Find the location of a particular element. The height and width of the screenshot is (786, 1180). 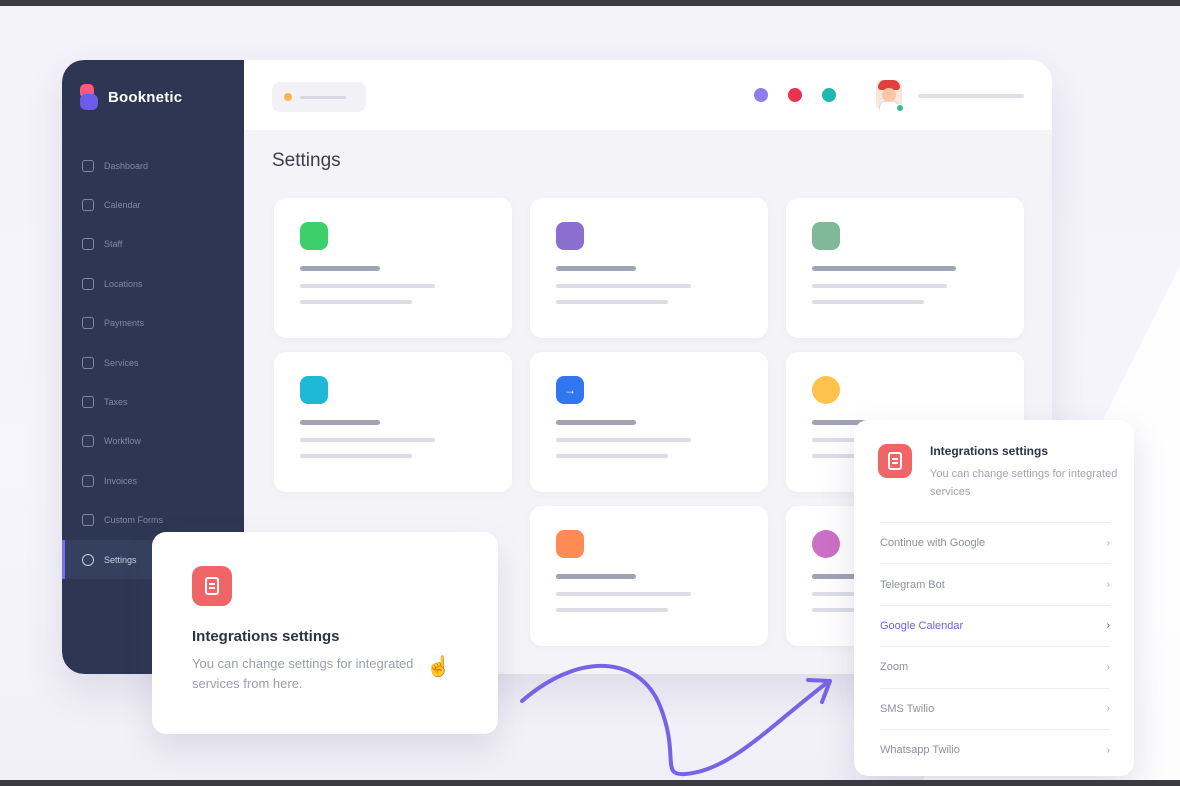

whatsapp-icon is located at coordinates (314, 236).